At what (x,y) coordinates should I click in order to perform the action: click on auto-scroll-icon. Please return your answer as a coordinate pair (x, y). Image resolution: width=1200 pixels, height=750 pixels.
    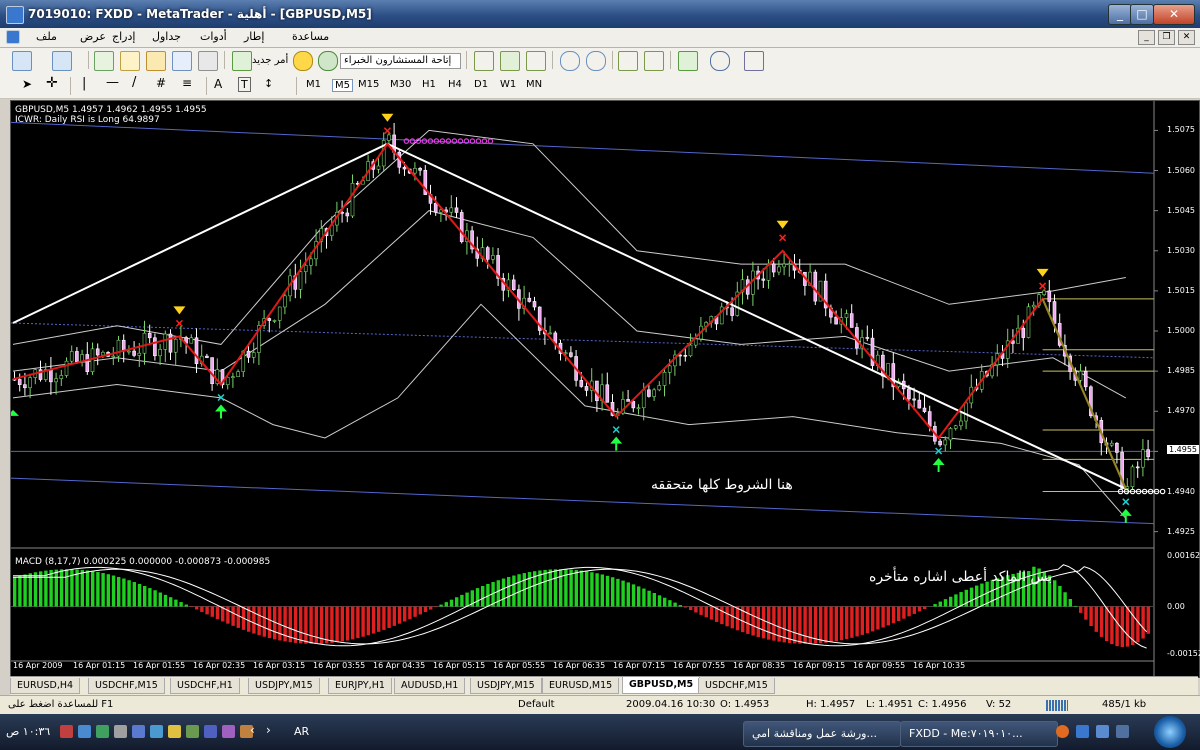
    Looking at the image, I should click on (628, 61).